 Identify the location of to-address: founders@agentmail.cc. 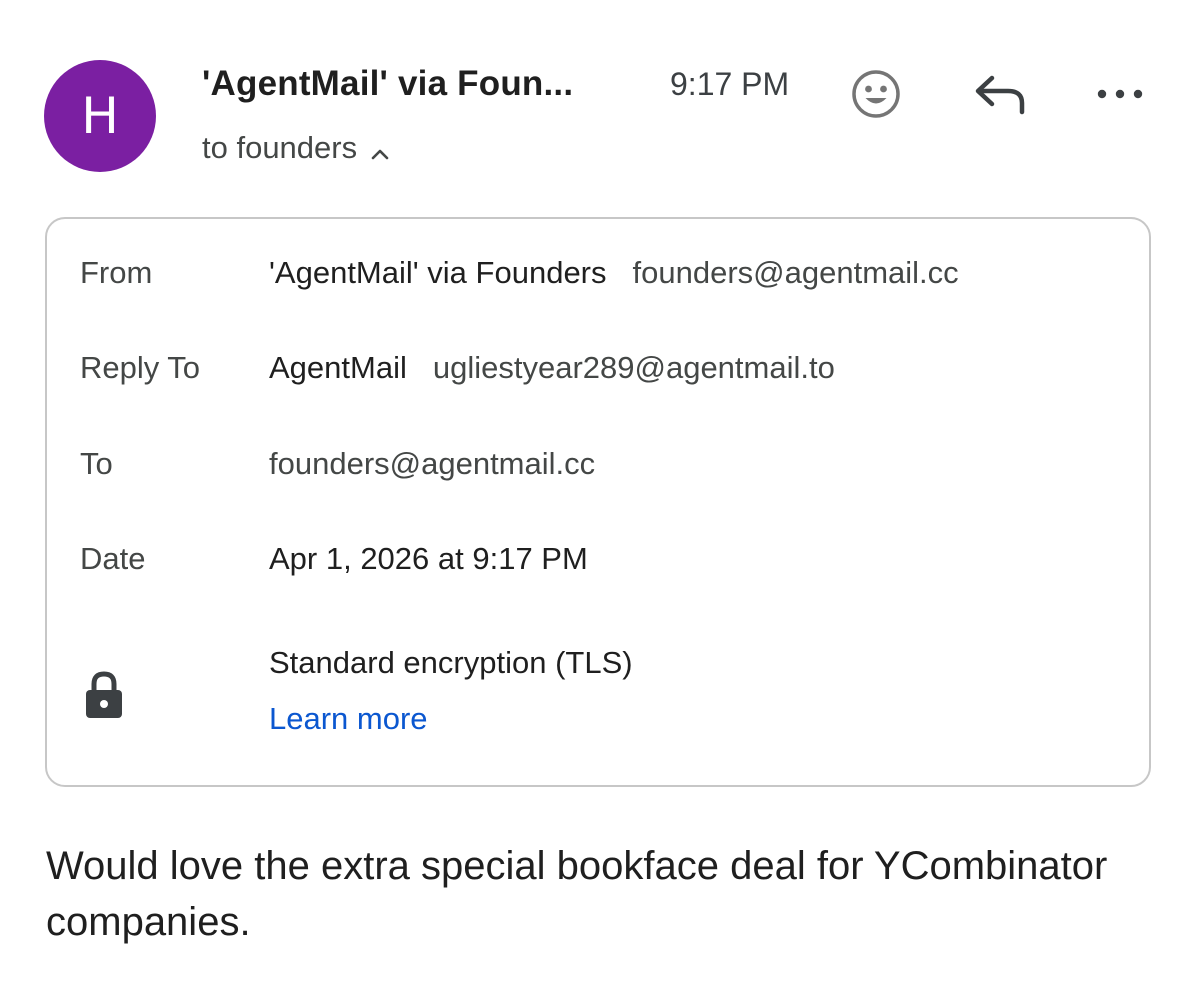
(432, 464).